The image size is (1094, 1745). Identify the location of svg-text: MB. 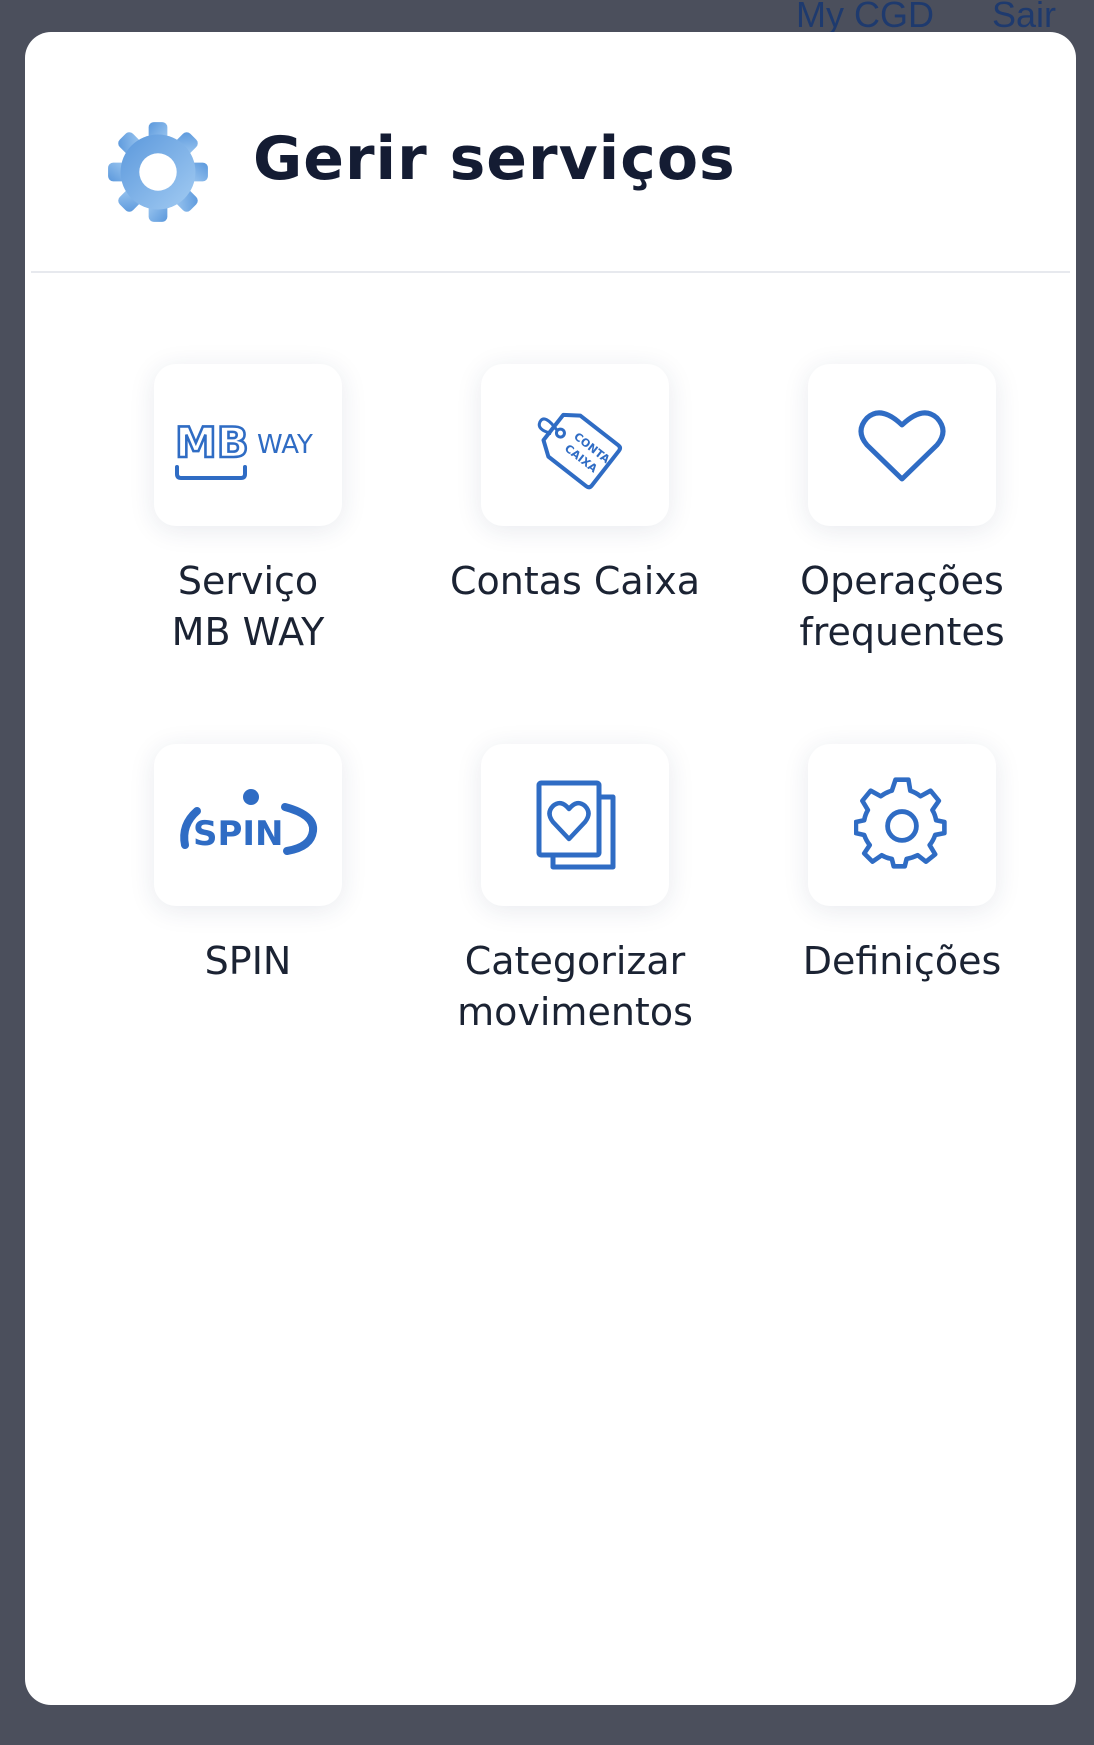
(212, 442).